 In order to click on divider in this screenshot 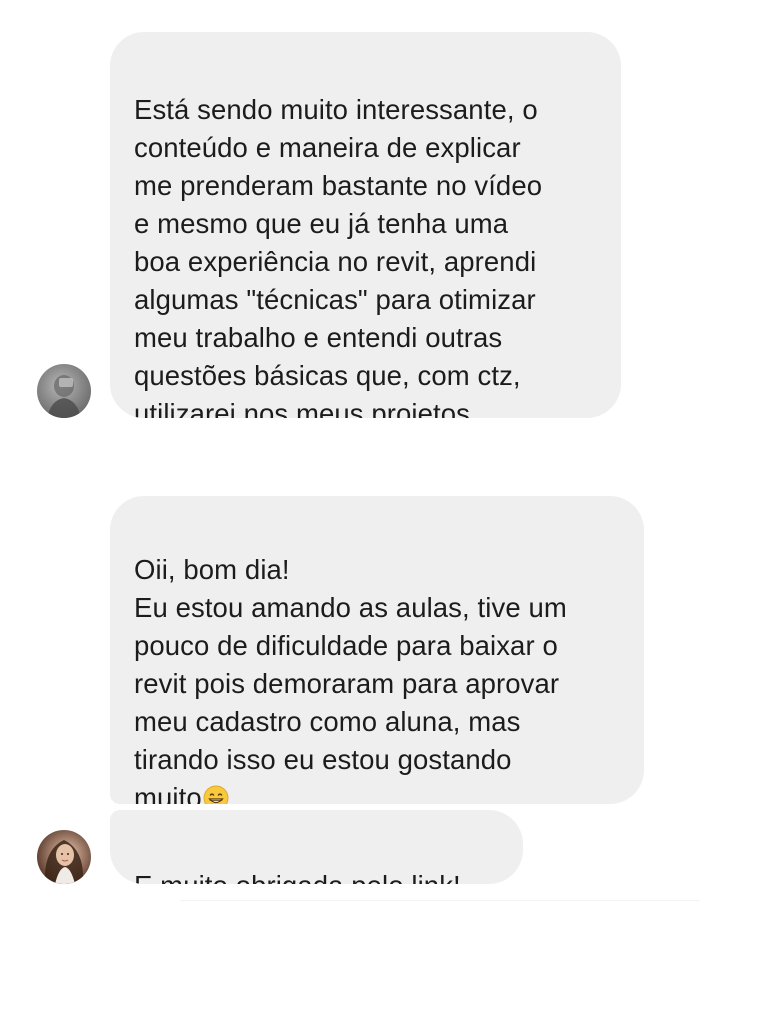, I will do `click(440, 900)`.